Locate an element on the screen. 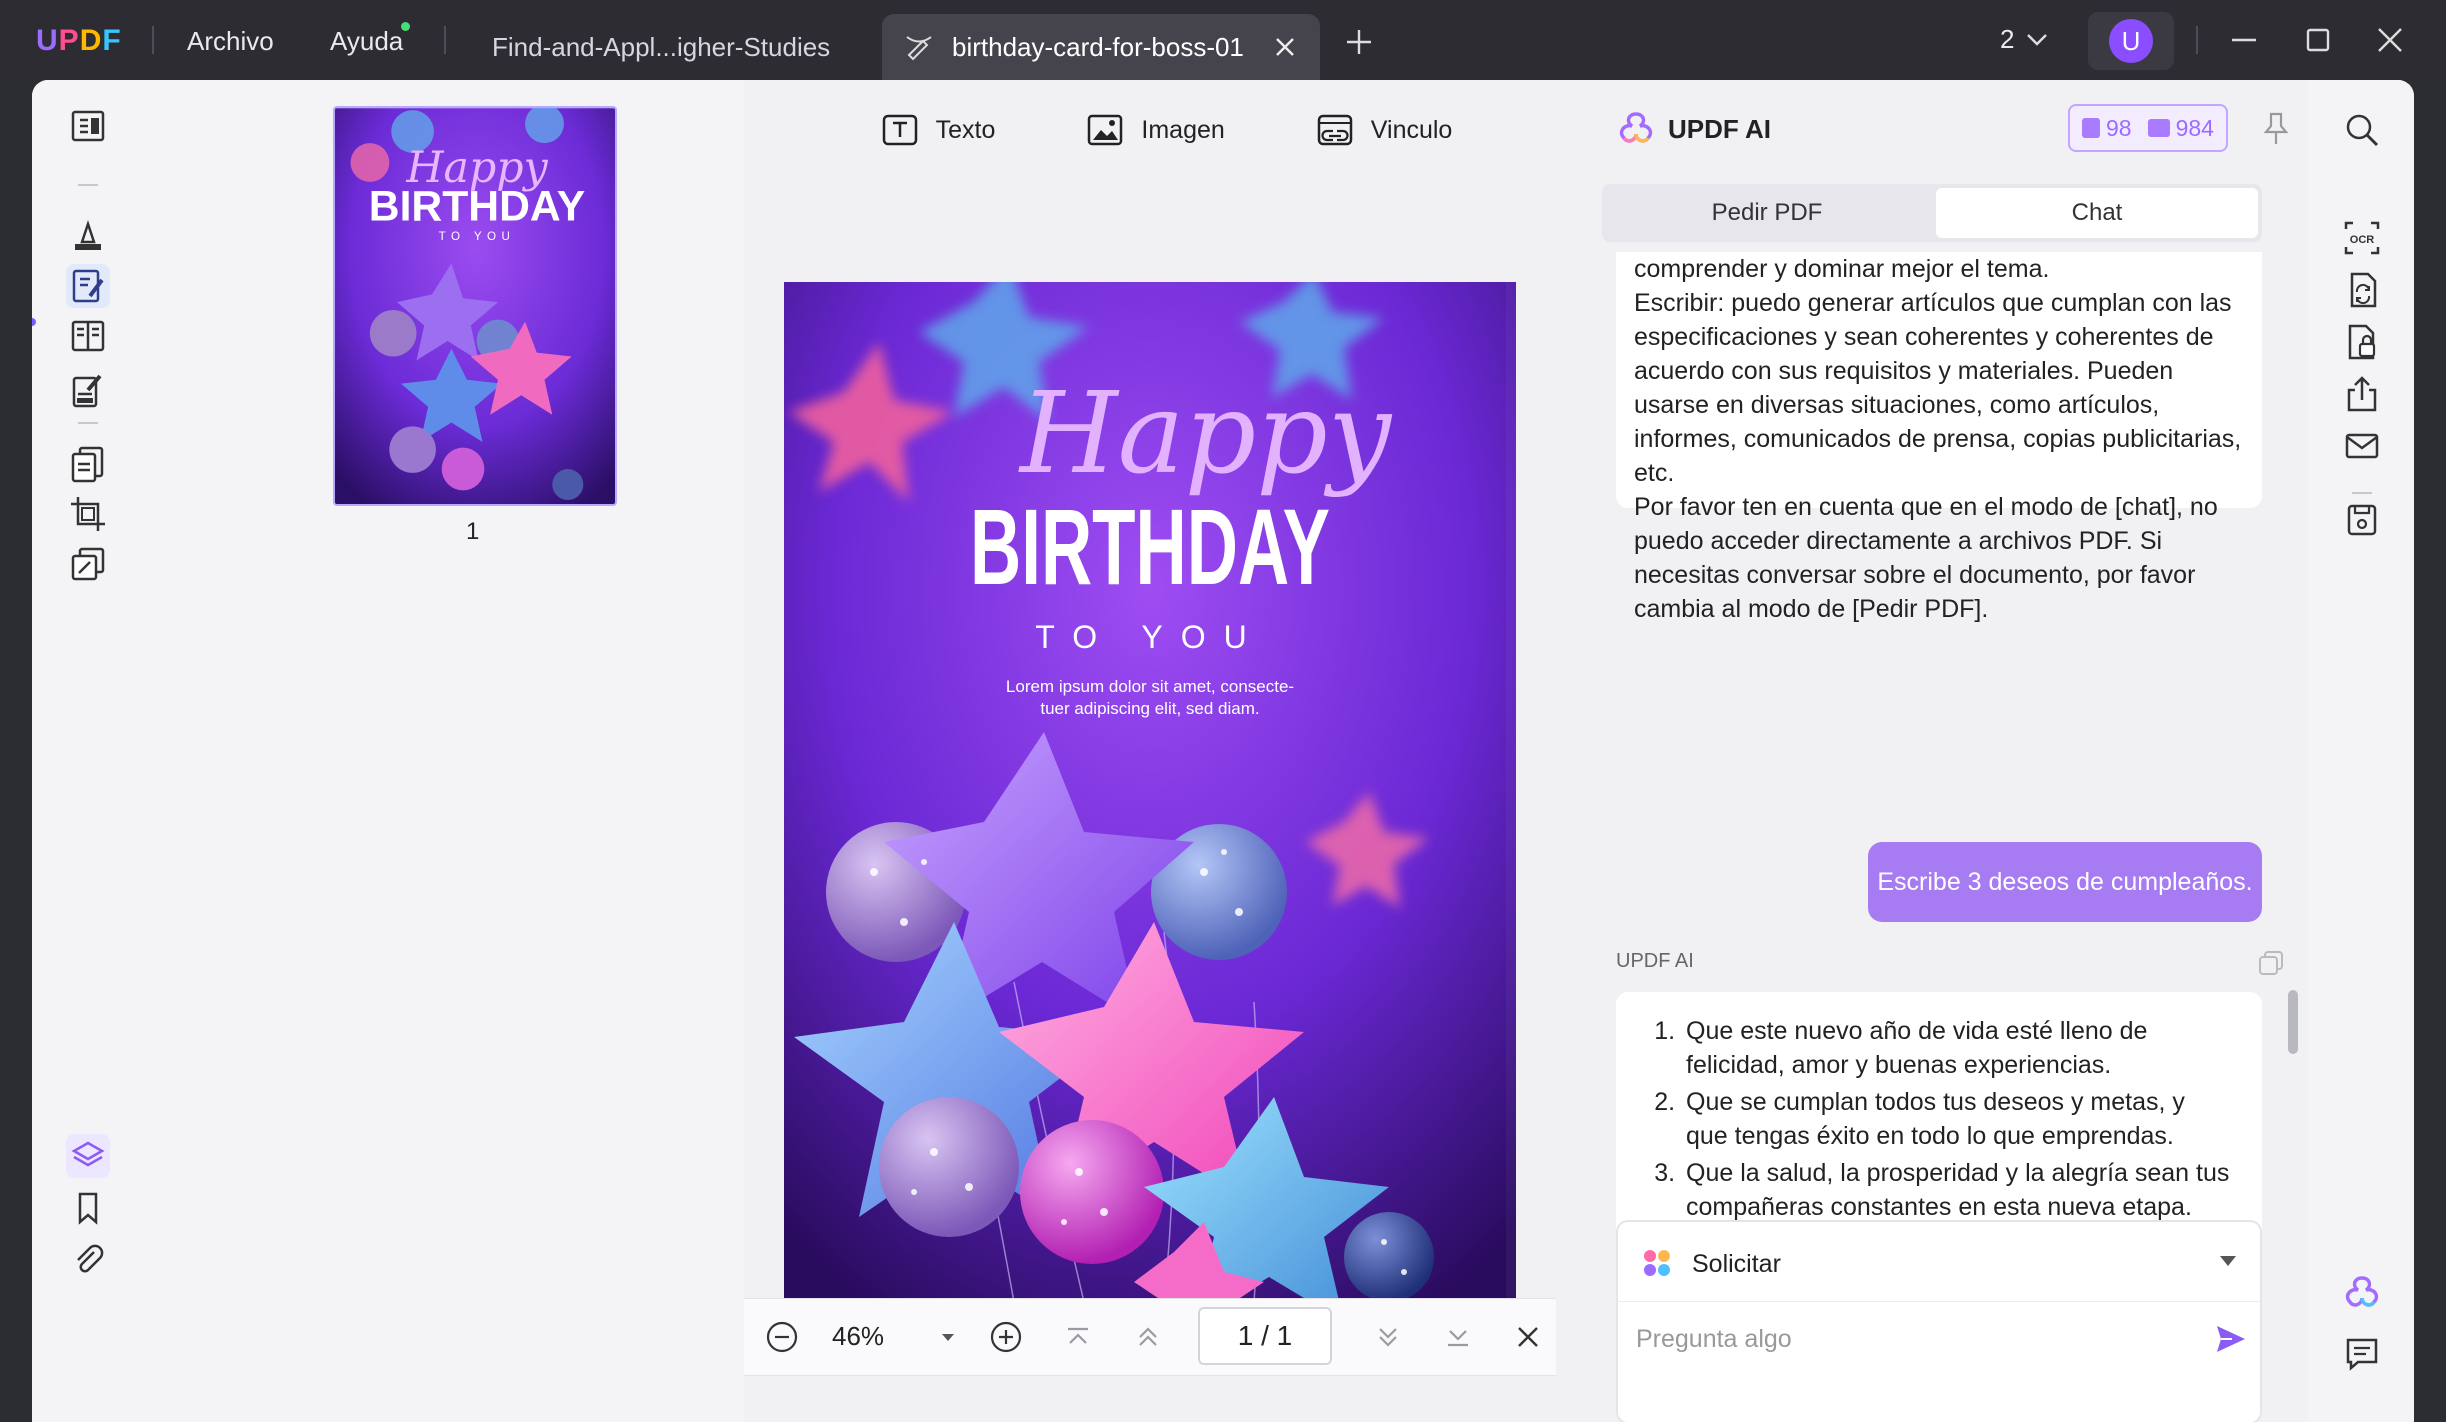  zoom-bar: 46% 1 / 1 is located at coordinates (1150, 1337).